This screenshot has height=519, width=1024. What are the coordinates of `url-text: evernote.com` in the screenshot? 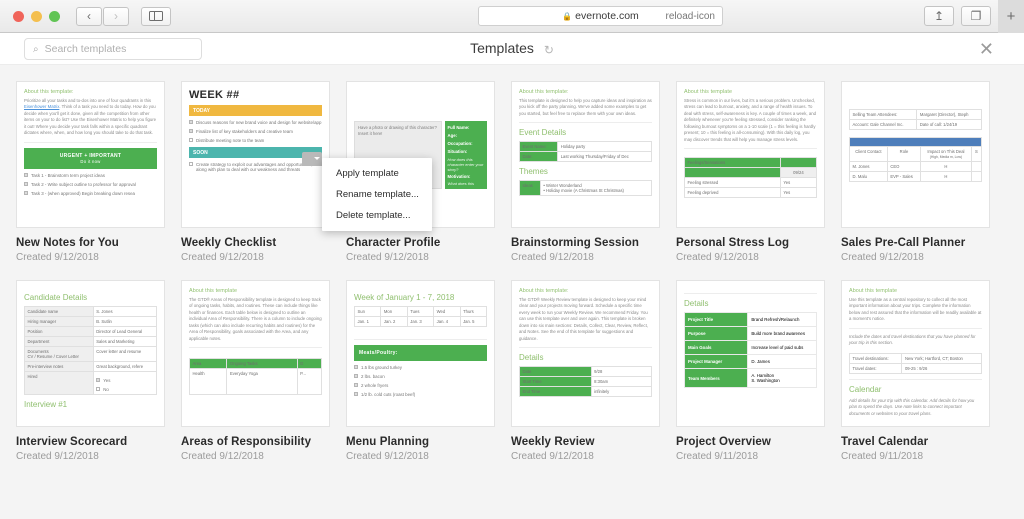 It's located at (607, 16).